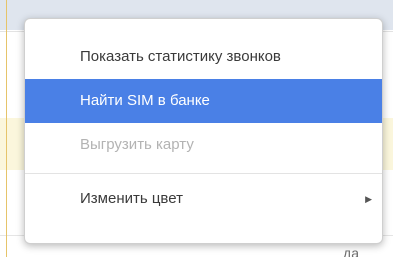 The height and width of the screenshot is (257, 393). I want to click on menu-separator, so click(203, 173).